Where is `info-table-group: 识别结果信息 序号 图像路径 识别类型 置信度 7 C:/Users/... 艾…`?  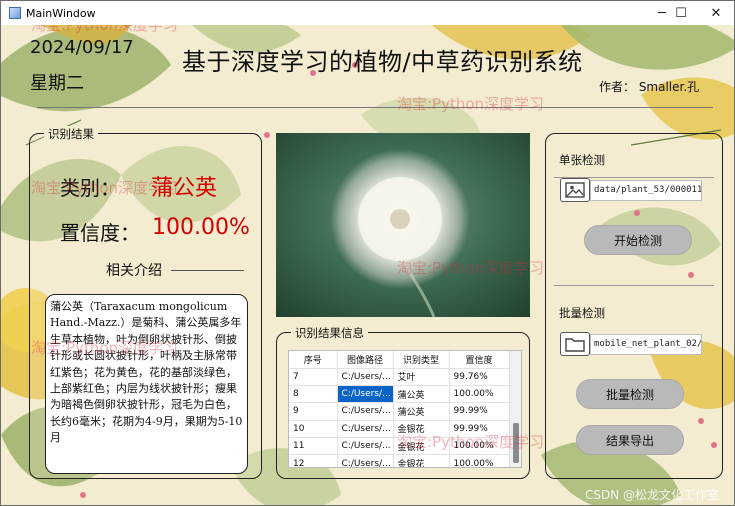 info-table-group: 识别结果信息 序号 图像路径 识别类型 置信度 7 C:/Users/... 艾… is located at coordinates (403, 402).